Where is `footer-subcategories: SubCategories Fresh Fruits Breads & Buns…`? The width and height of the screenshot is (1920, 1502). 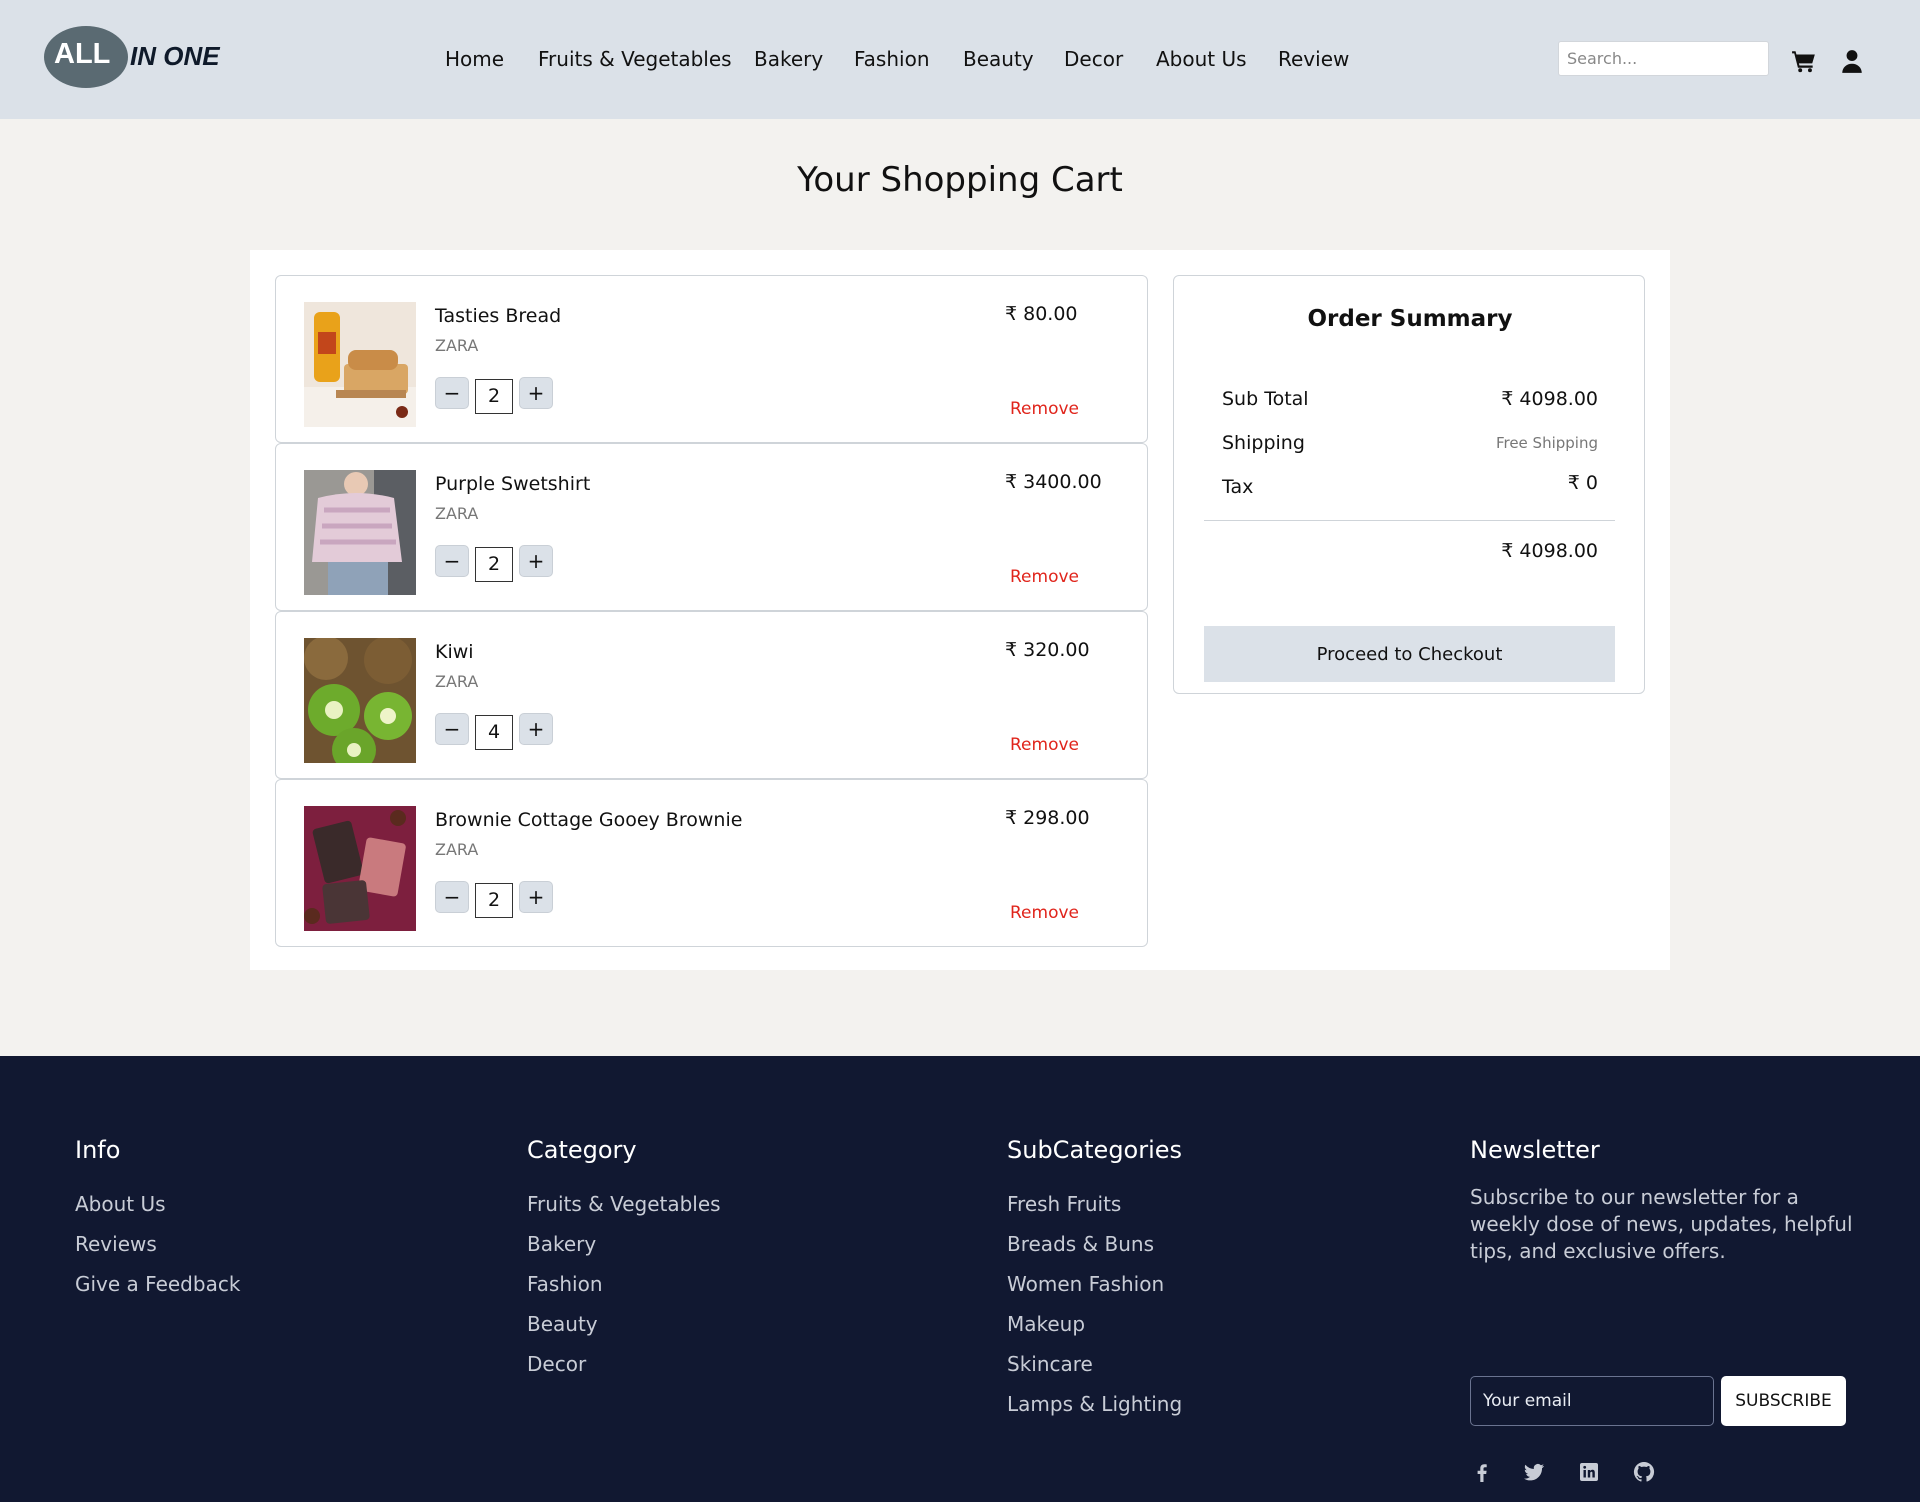 footer-subcategories: SubCategories Fresh Fruits Breads & Buns… is located at coordinates (1094, 1280).